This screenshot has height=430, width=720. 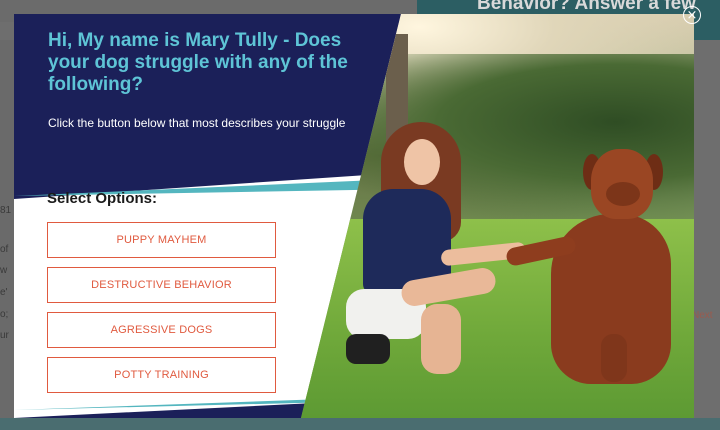 What do you see at coordinates (614, 358) in the screenshot?
I see `dog-hind-leg` at bounding box center [614, 358].